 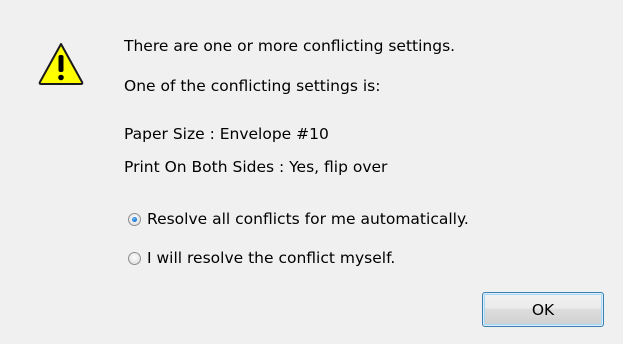 What do you see at coordinates (543, 309) in the screenshot?
I see `ok-button: OK` at bounding box center [543, 309].